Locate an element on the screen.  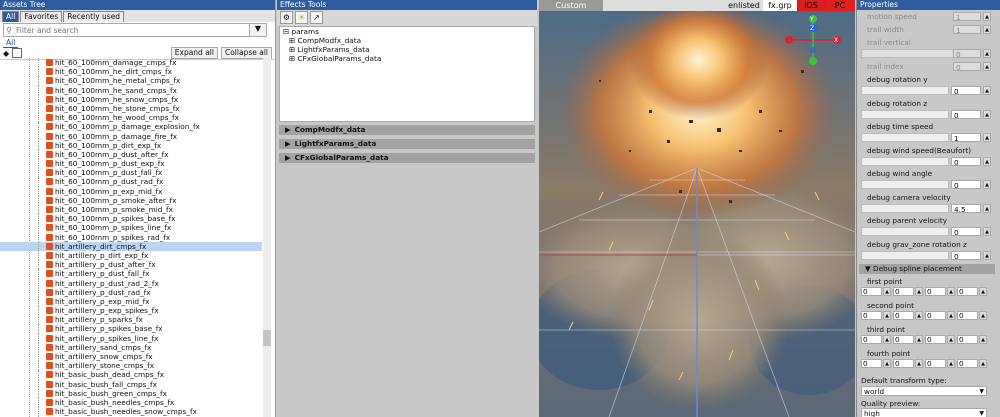
file-label: fx.grp is located at coordinates (780, 5).